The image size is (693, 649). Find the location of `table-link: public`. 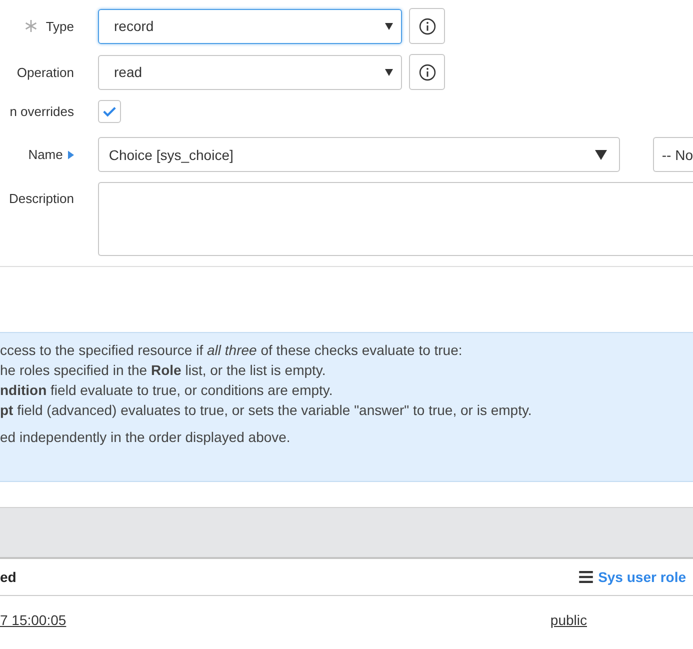

table-link: public is located at coordinates (568, 620).